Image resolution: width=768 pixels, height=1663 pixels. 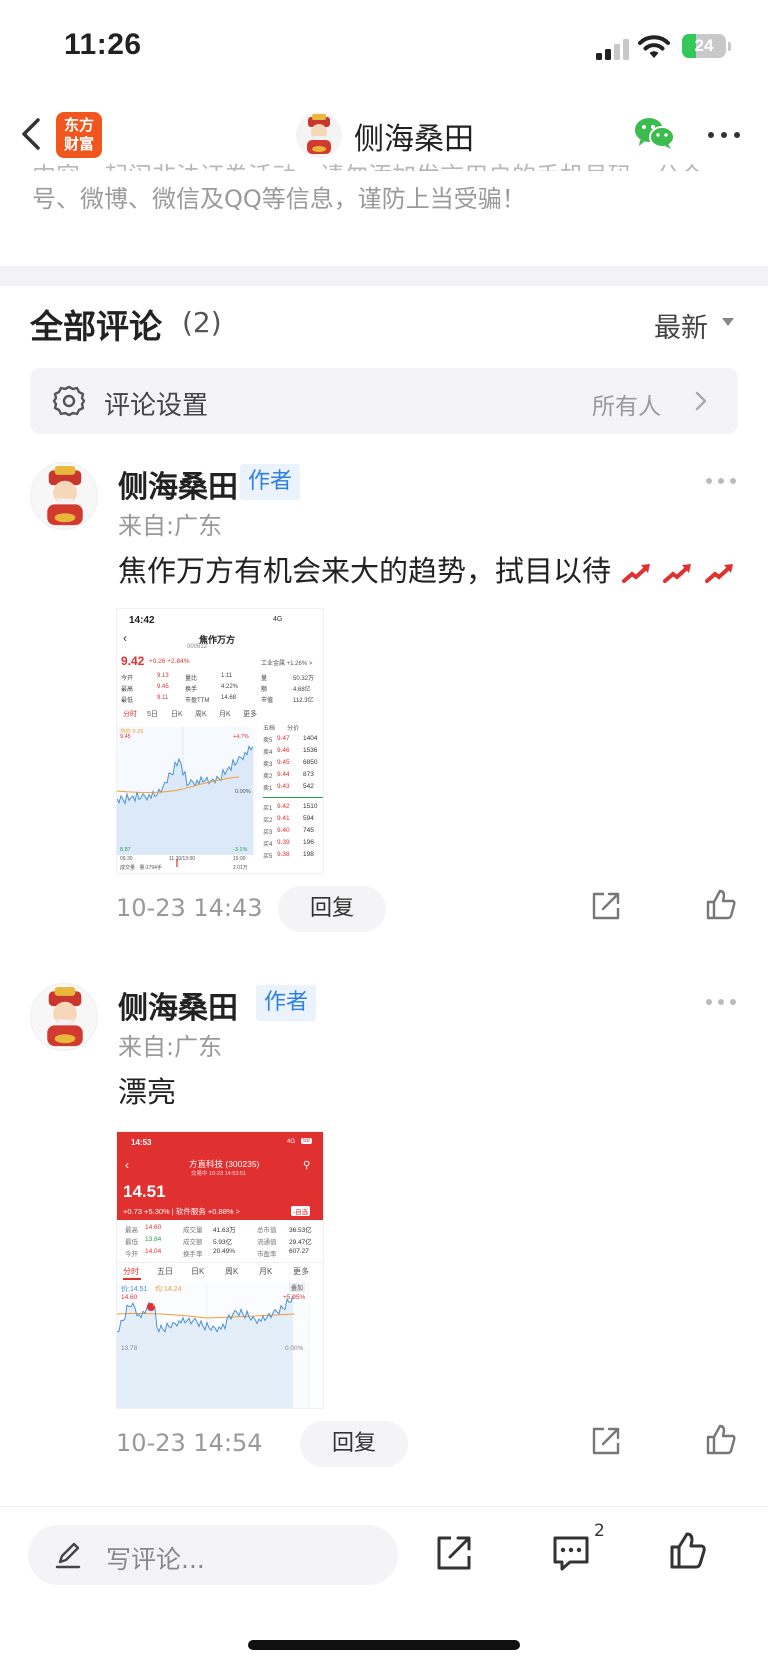 I want to click on comment-count-badge: 2, so click(x=599, y=1531).